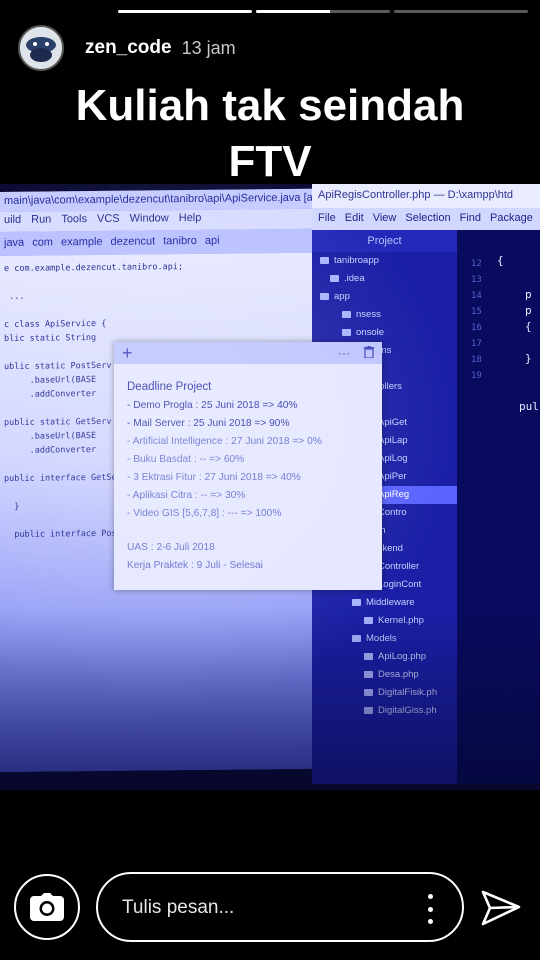 The image size is (540, 960). I want to click on sticky-note-toolbar: + ···, so click(248, 353).